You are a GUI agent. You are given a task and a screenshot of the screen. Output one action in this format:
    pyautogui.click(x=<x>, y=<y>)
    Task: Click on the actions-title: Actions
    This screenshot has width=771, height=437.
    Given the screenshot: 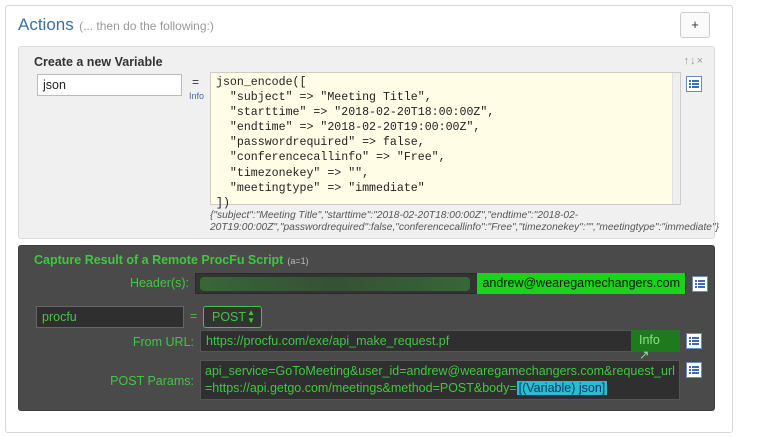 What is the action you would take?
    pyautogui.click(x=46, y=24)
    